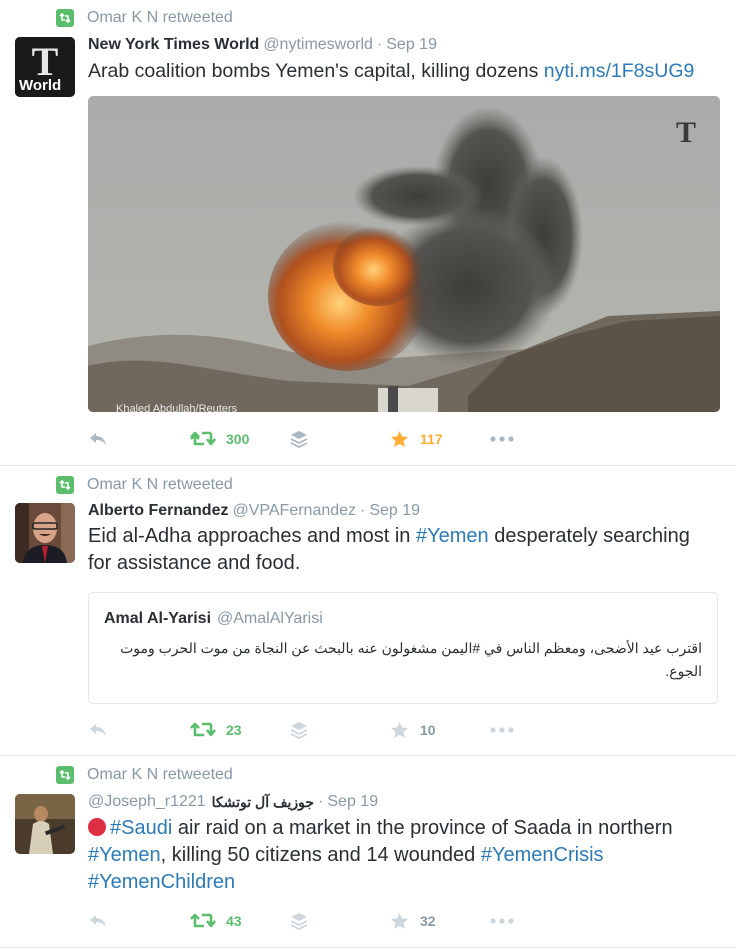 Image resolution: width=736 pixels, height=950 pixels. Describe the element at coordinates (40, 85) in the screenshot. I see `avatar-label: World` at that location.